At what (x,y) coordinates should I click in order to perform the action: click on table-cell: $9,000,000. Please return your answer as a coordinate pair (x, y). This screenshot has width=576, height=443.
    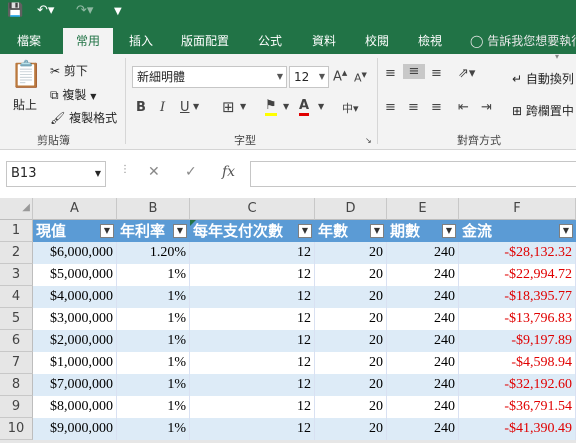
    Looking at the image, I should click on (75, 429).